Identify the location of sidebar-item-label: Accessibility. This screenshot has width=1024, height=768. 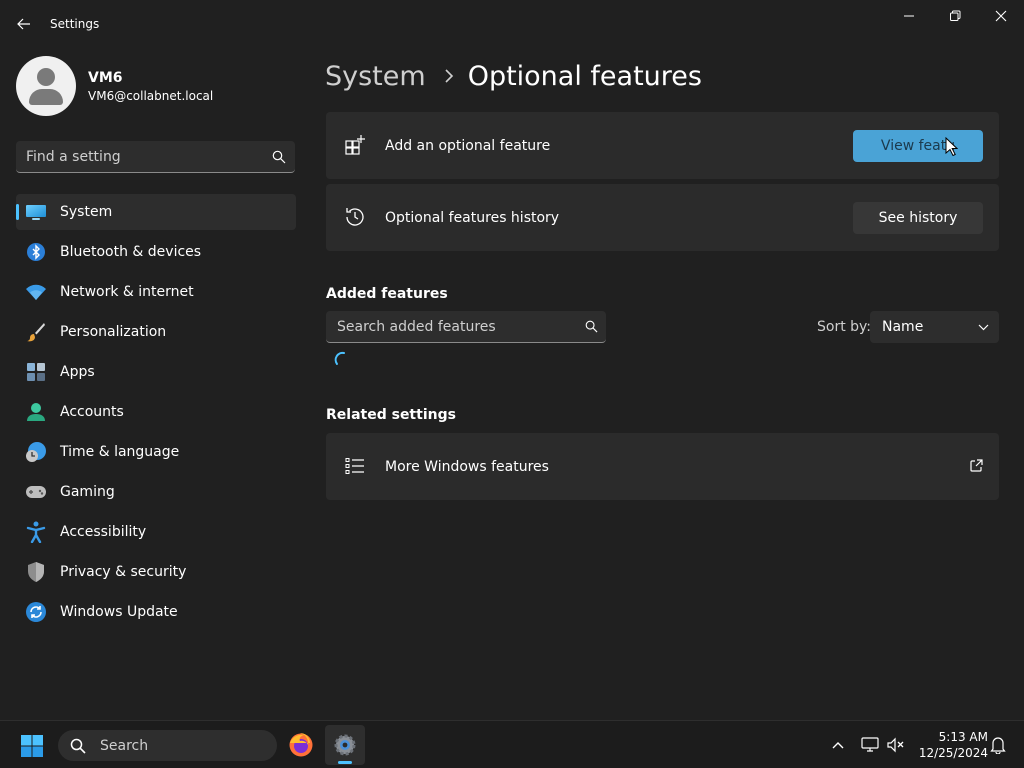
(103, 532).